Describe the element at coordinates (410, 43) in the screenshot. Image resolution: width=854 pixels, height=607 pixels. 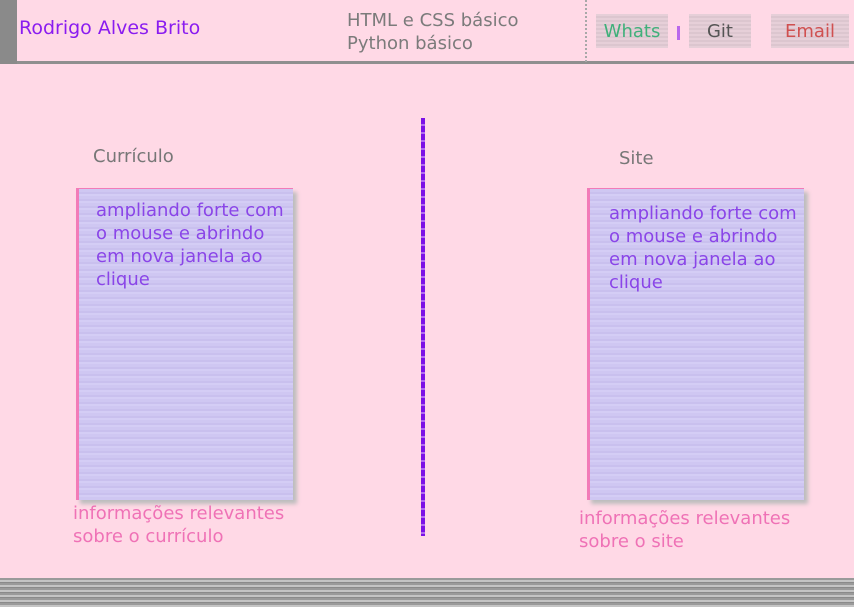
I see `skill-item: Python básico` at that location.